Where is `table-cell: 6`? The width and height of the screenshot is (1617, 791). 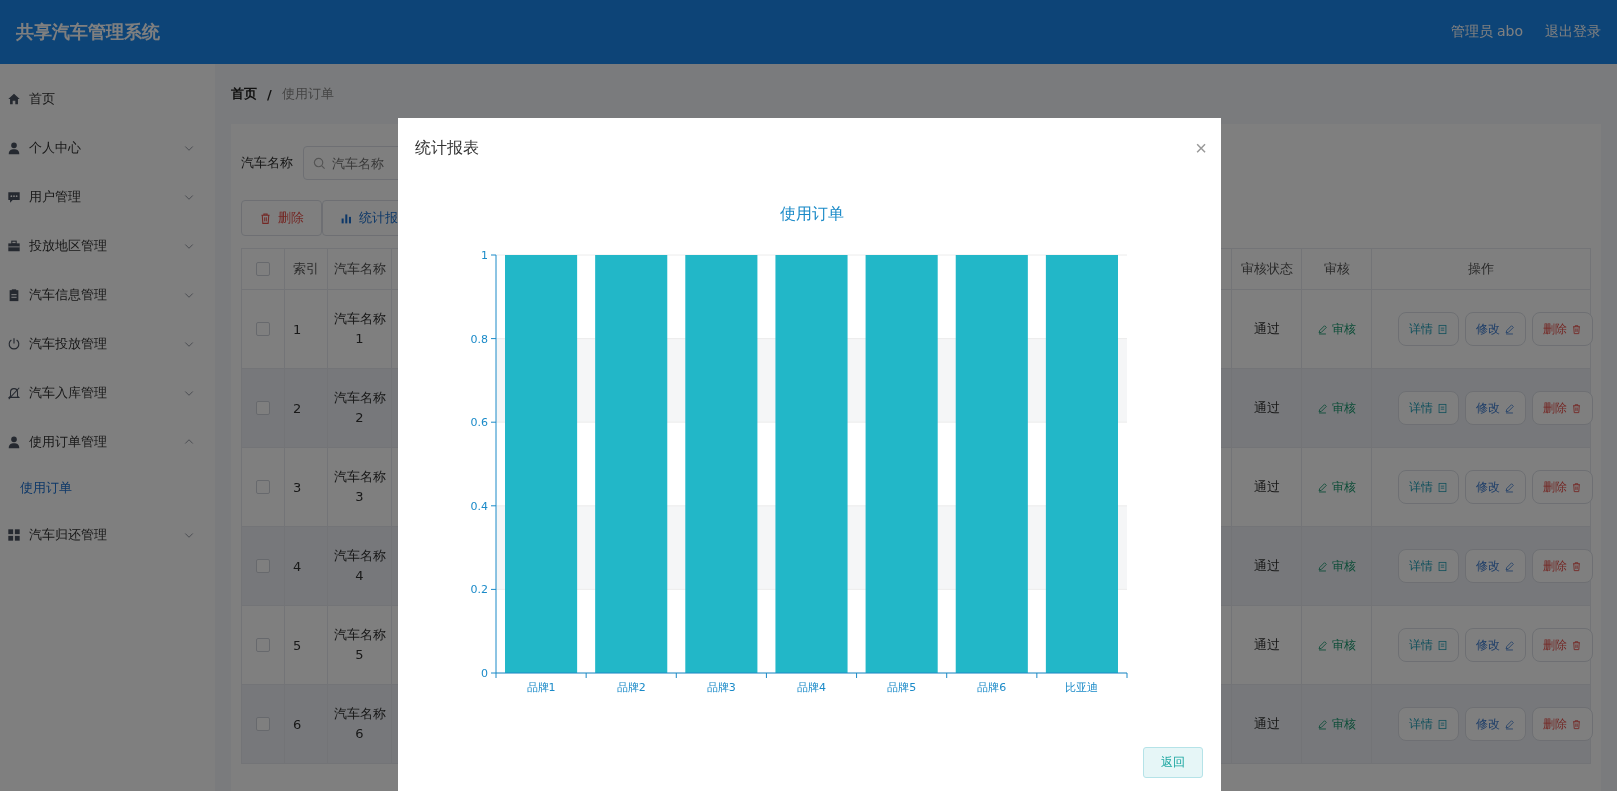
table-cell: 6 is located at coordinates (306, 724).